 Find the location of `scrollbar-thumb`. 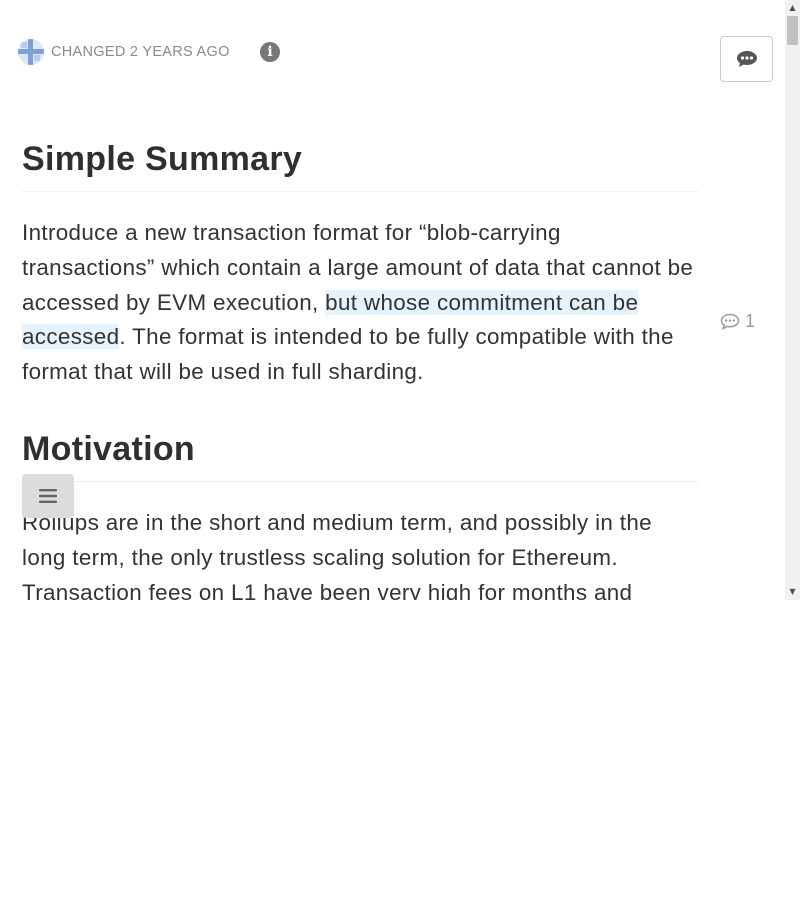

scrollbar-thumb is located at coordinates (792, 30).